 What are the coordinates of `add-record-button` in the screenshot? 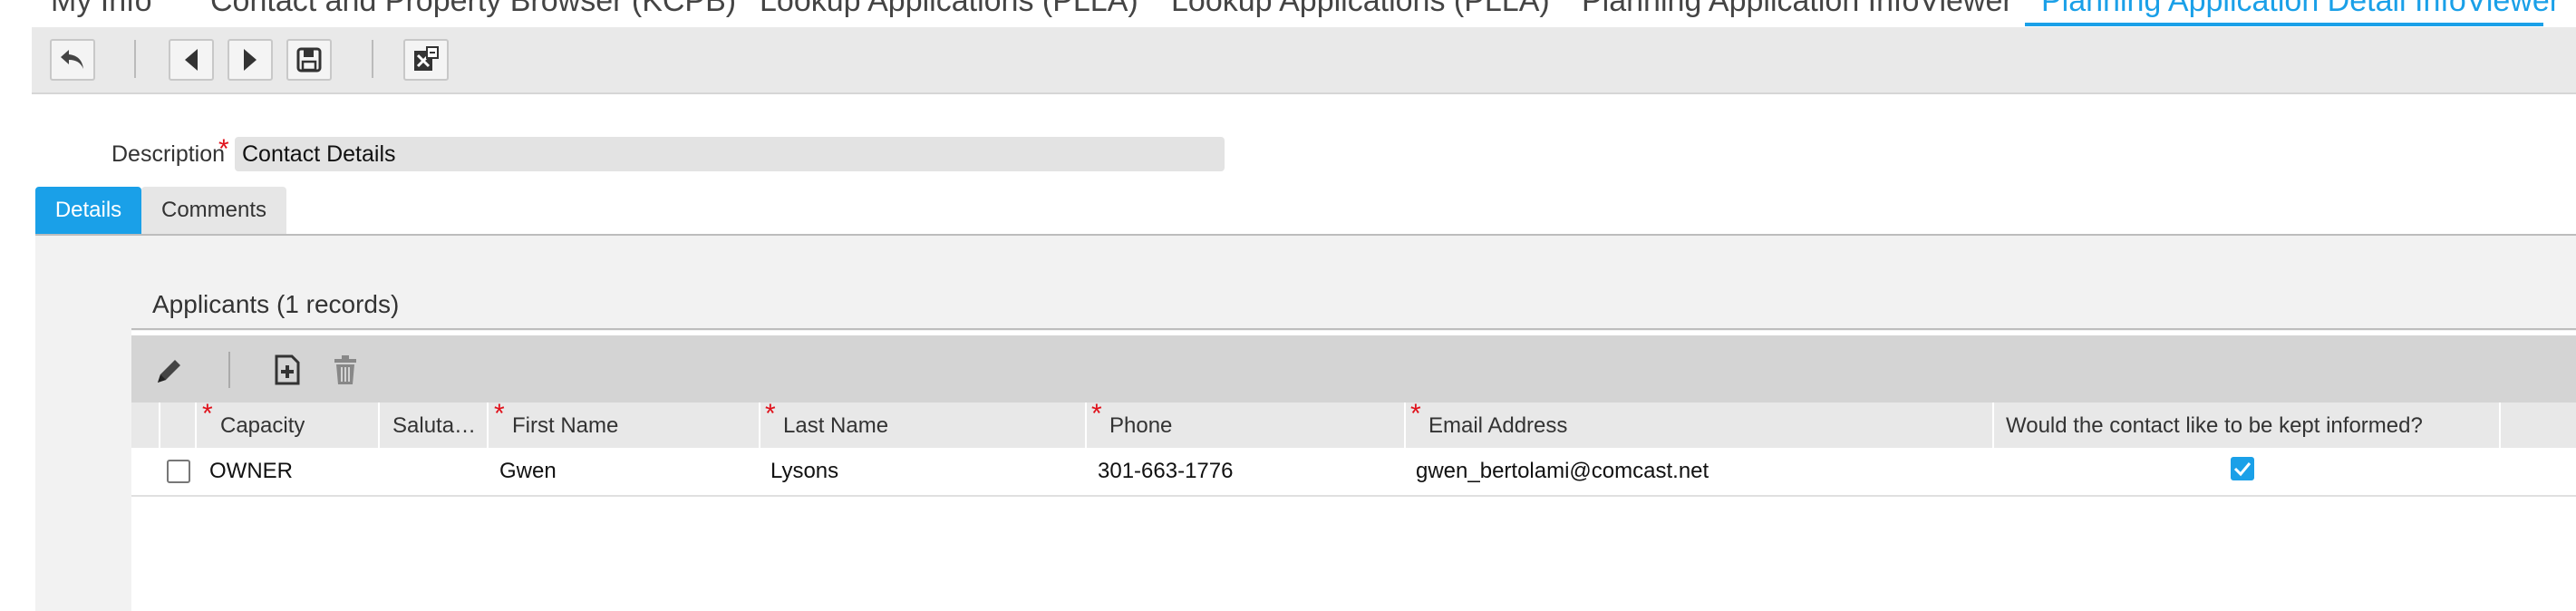 It's located at (287, 370).